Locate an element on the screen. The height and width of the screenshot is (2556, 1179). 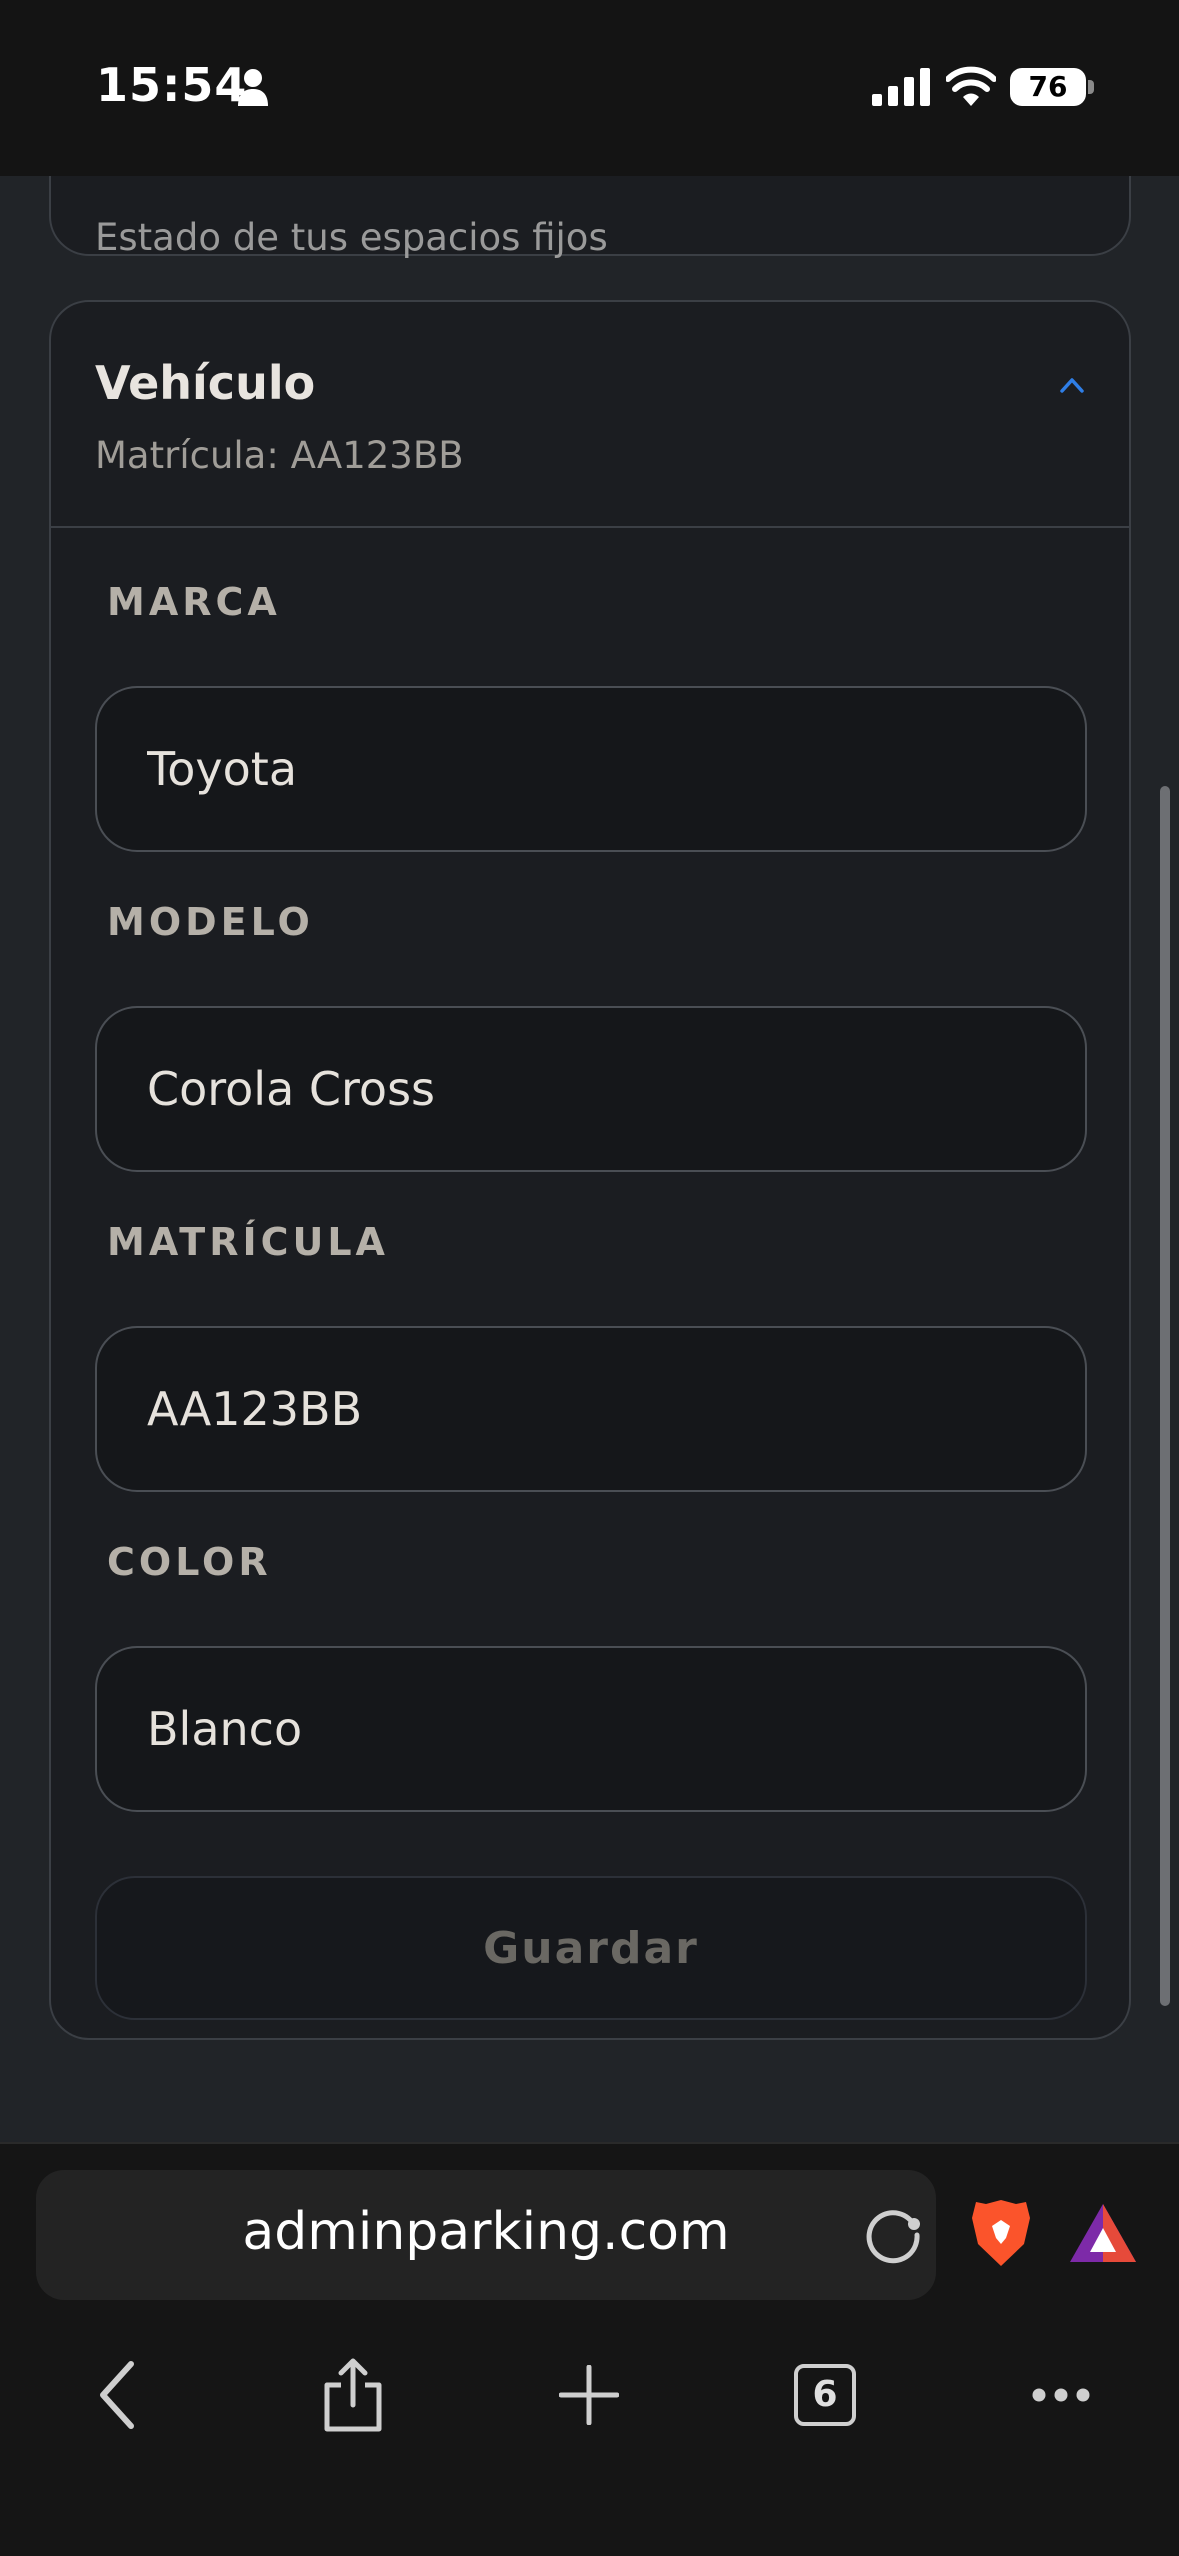
fixed-spaces-card: Estado de tus espacios fijos is located at coordinates (590, 217).